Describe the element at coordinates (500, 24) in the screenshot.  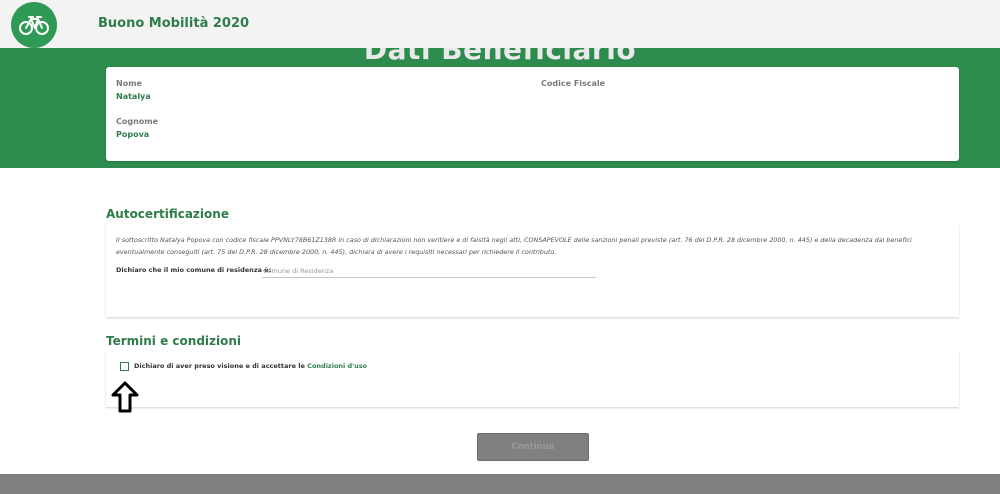
I see `app-header: Buono Mobilità 2020` at that location.